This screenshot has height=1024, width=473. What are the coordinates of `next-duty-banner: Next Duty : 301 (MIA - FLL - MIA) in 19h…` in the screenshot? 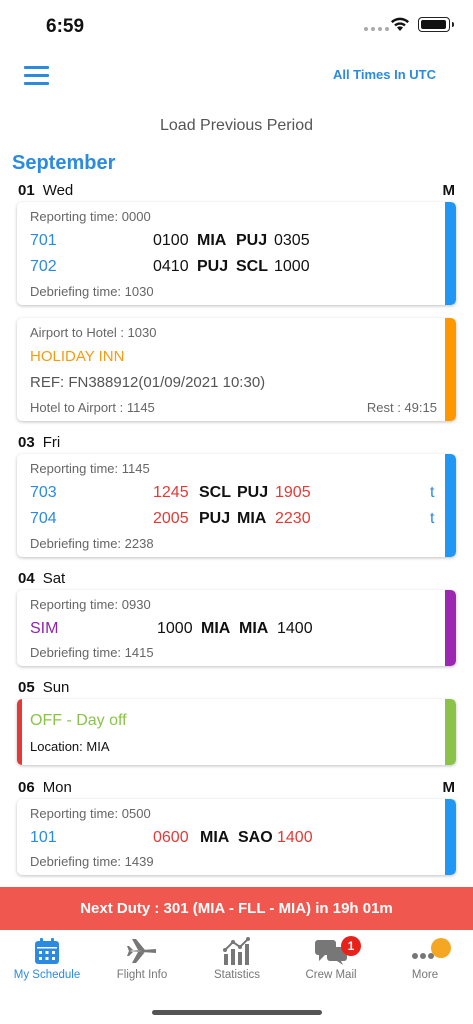 It's located at (236, 908).